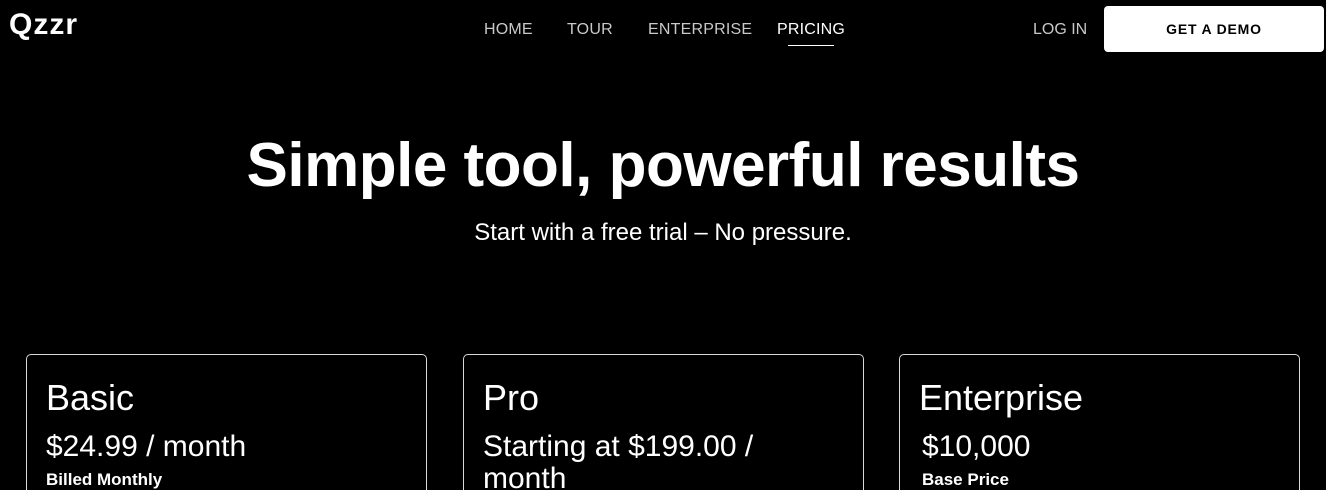 The height and width of the screenshot is (490, 1326). What do you see at coordinates (1214, 29) in the screenshot?
I see `get-a-demo-button: GET A DEMO` at bounding box center [1214, 29].